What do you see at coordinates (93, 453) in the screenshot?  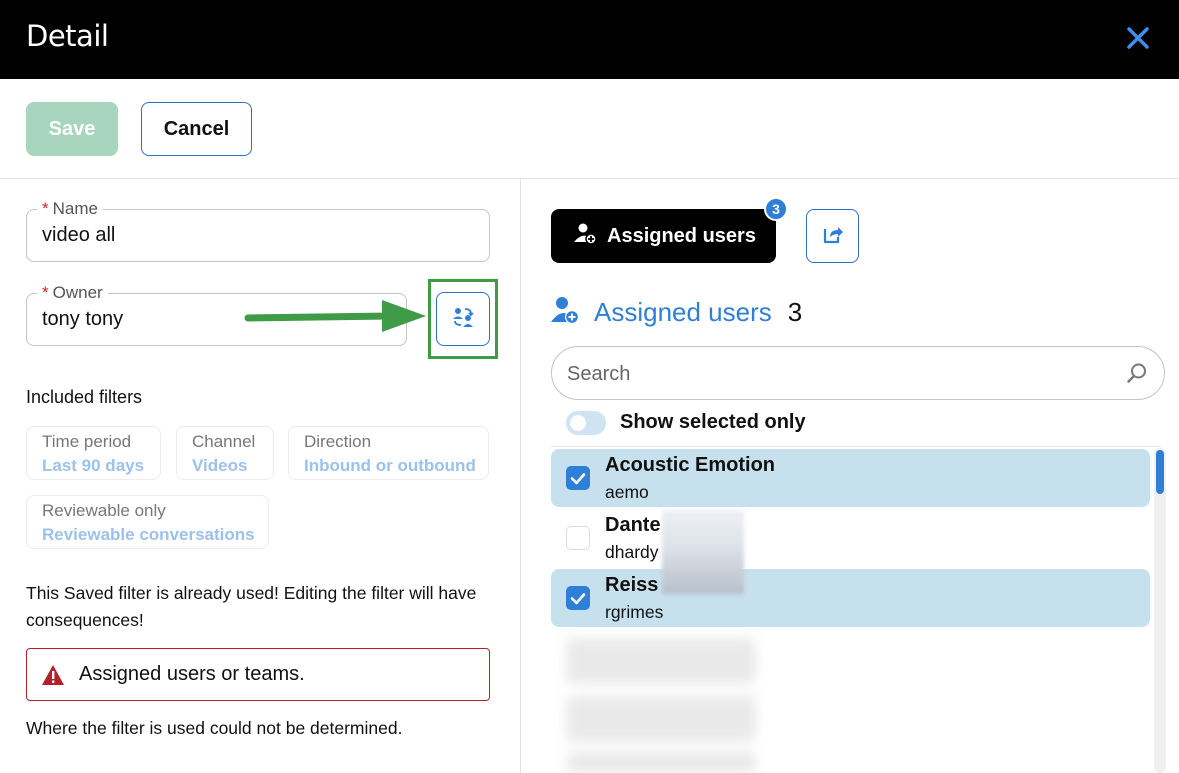 I see `filter-chip-time-period: Time period Last 90 days` at bounding box center [93, 453].